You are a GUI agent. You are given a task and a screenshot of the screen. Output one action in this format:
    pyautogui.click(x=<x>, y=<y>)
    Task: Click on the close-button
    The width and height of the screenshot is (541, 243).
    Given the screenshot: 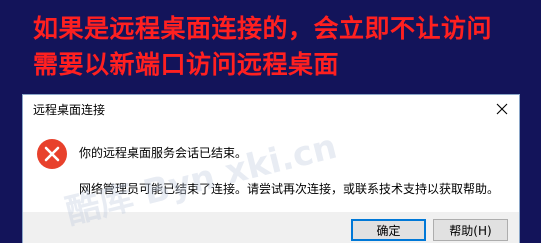 What is the action you would take?
    pyautogui.click(x=502, y=109)
    